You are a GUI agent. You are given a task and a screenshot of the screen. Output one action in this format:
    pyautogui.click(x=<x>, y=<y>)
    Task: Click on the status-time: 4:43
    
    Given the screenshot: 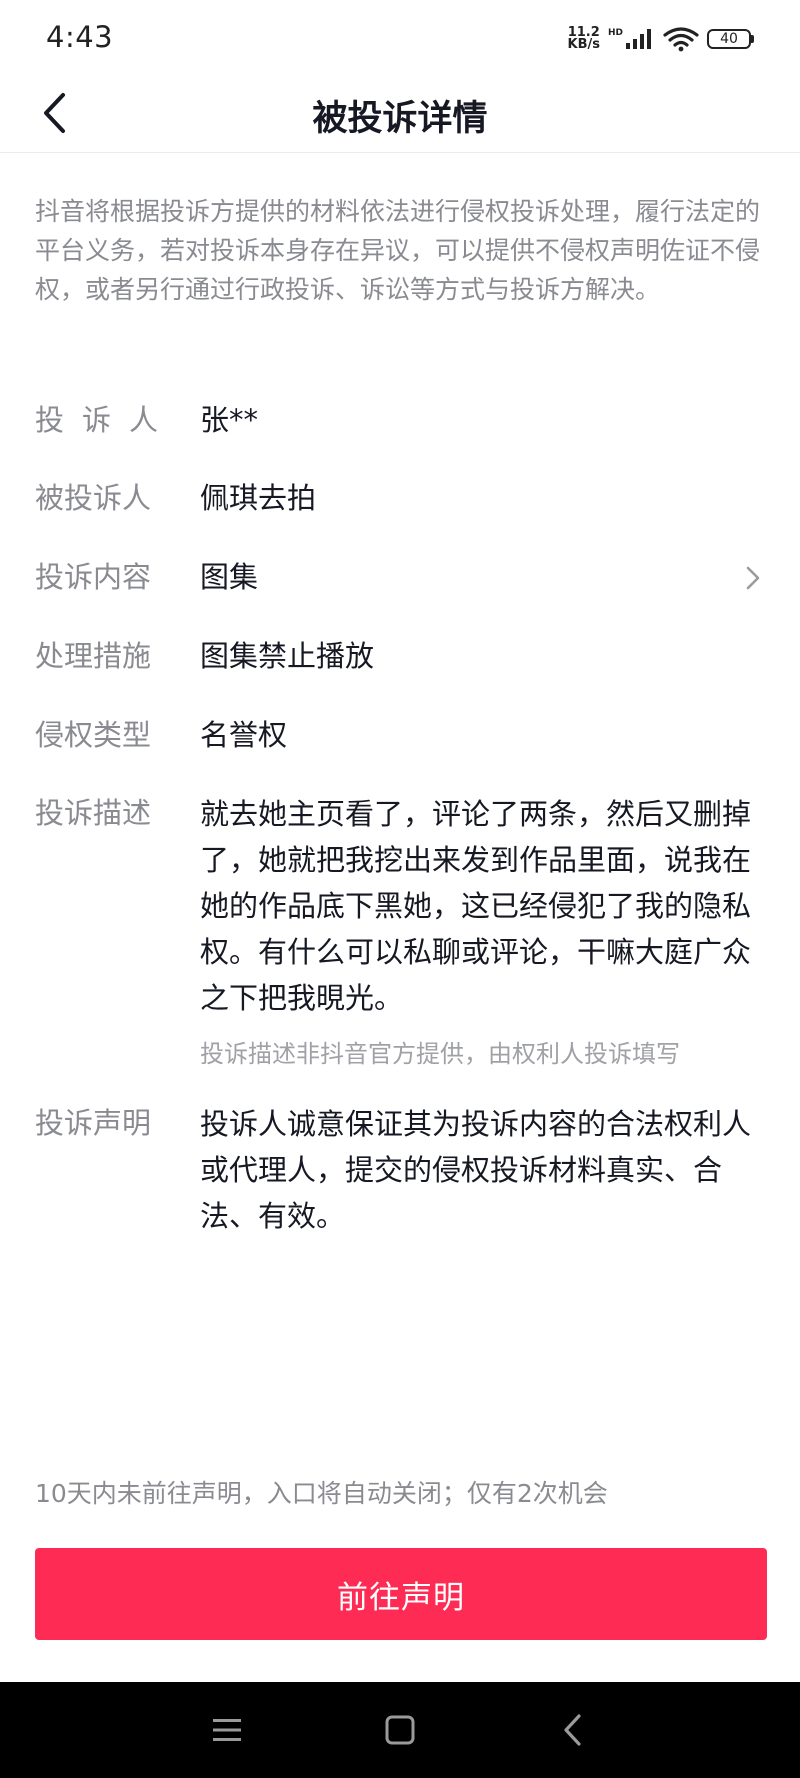 What is the action you would take?
    pyautogui.click(x=80, y=37)
    